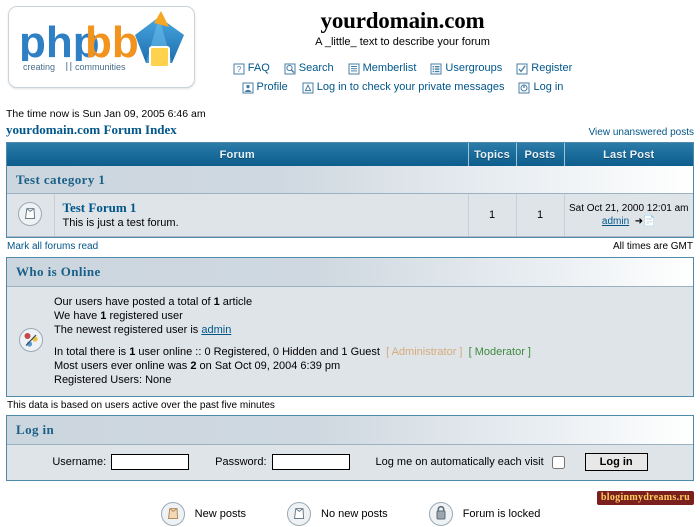 This screenshot has width=700, height=527. Describe the element at coordinates (112, 42) in the screenshot. I see `svg-text: bb` at that location.